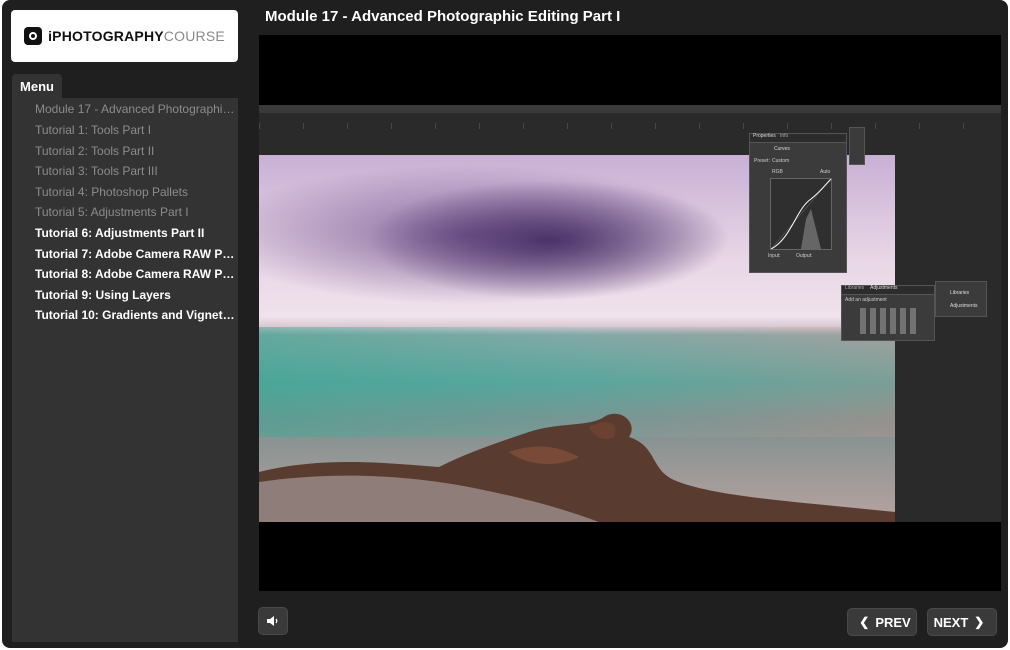 The height and width of the screenshot is (650, 1010). What do you see at coordinates (136, 233) in the screenshot?
I see `menu-item-tutorial-6: Tutorial 6: Adjustments Part II` at bounding box center [136, 233].